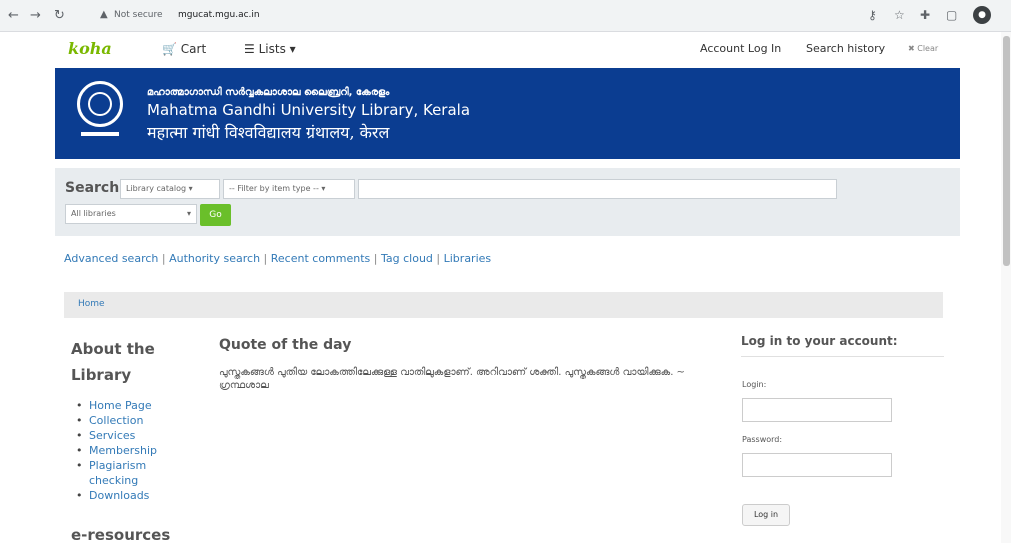 This screenshot has height=543, width=1011. I want to click on search-label: Search, so click(92, 188).